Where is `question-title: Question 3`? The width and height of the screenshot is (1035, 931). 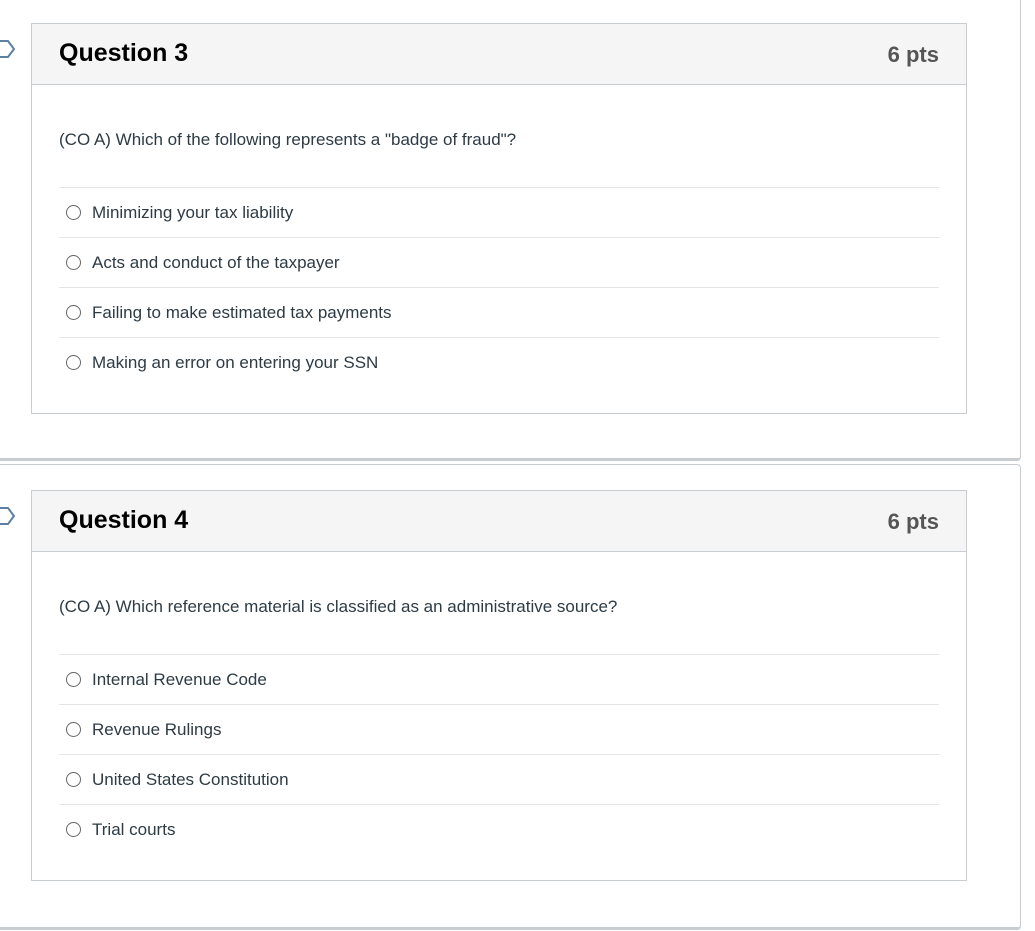 question-title: Question 3 is located at coordinates (124, 53).